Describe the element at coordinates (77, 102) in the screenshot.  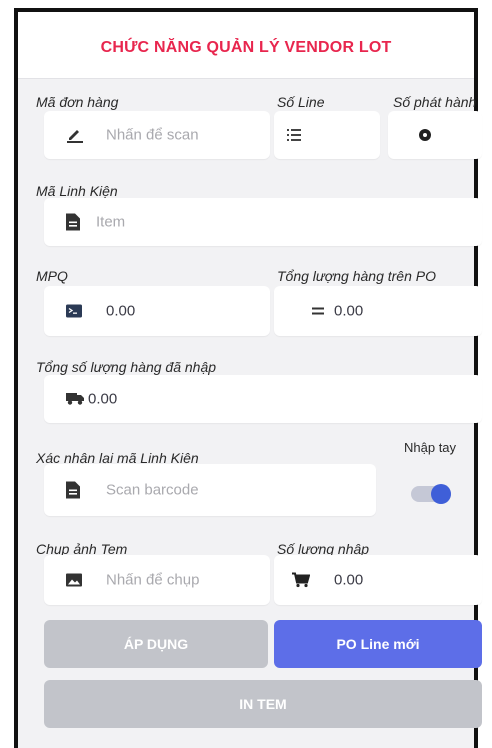
I see `order-code-label: Mã đơn hàng` at that location.